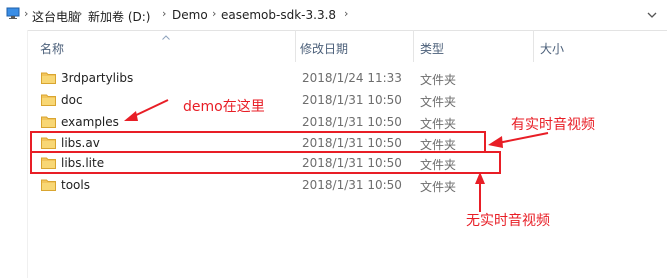 The width and height of the screenshot is (667, 278). I want to click on annotation-demo-here: demo在这里, so click(224, 107).